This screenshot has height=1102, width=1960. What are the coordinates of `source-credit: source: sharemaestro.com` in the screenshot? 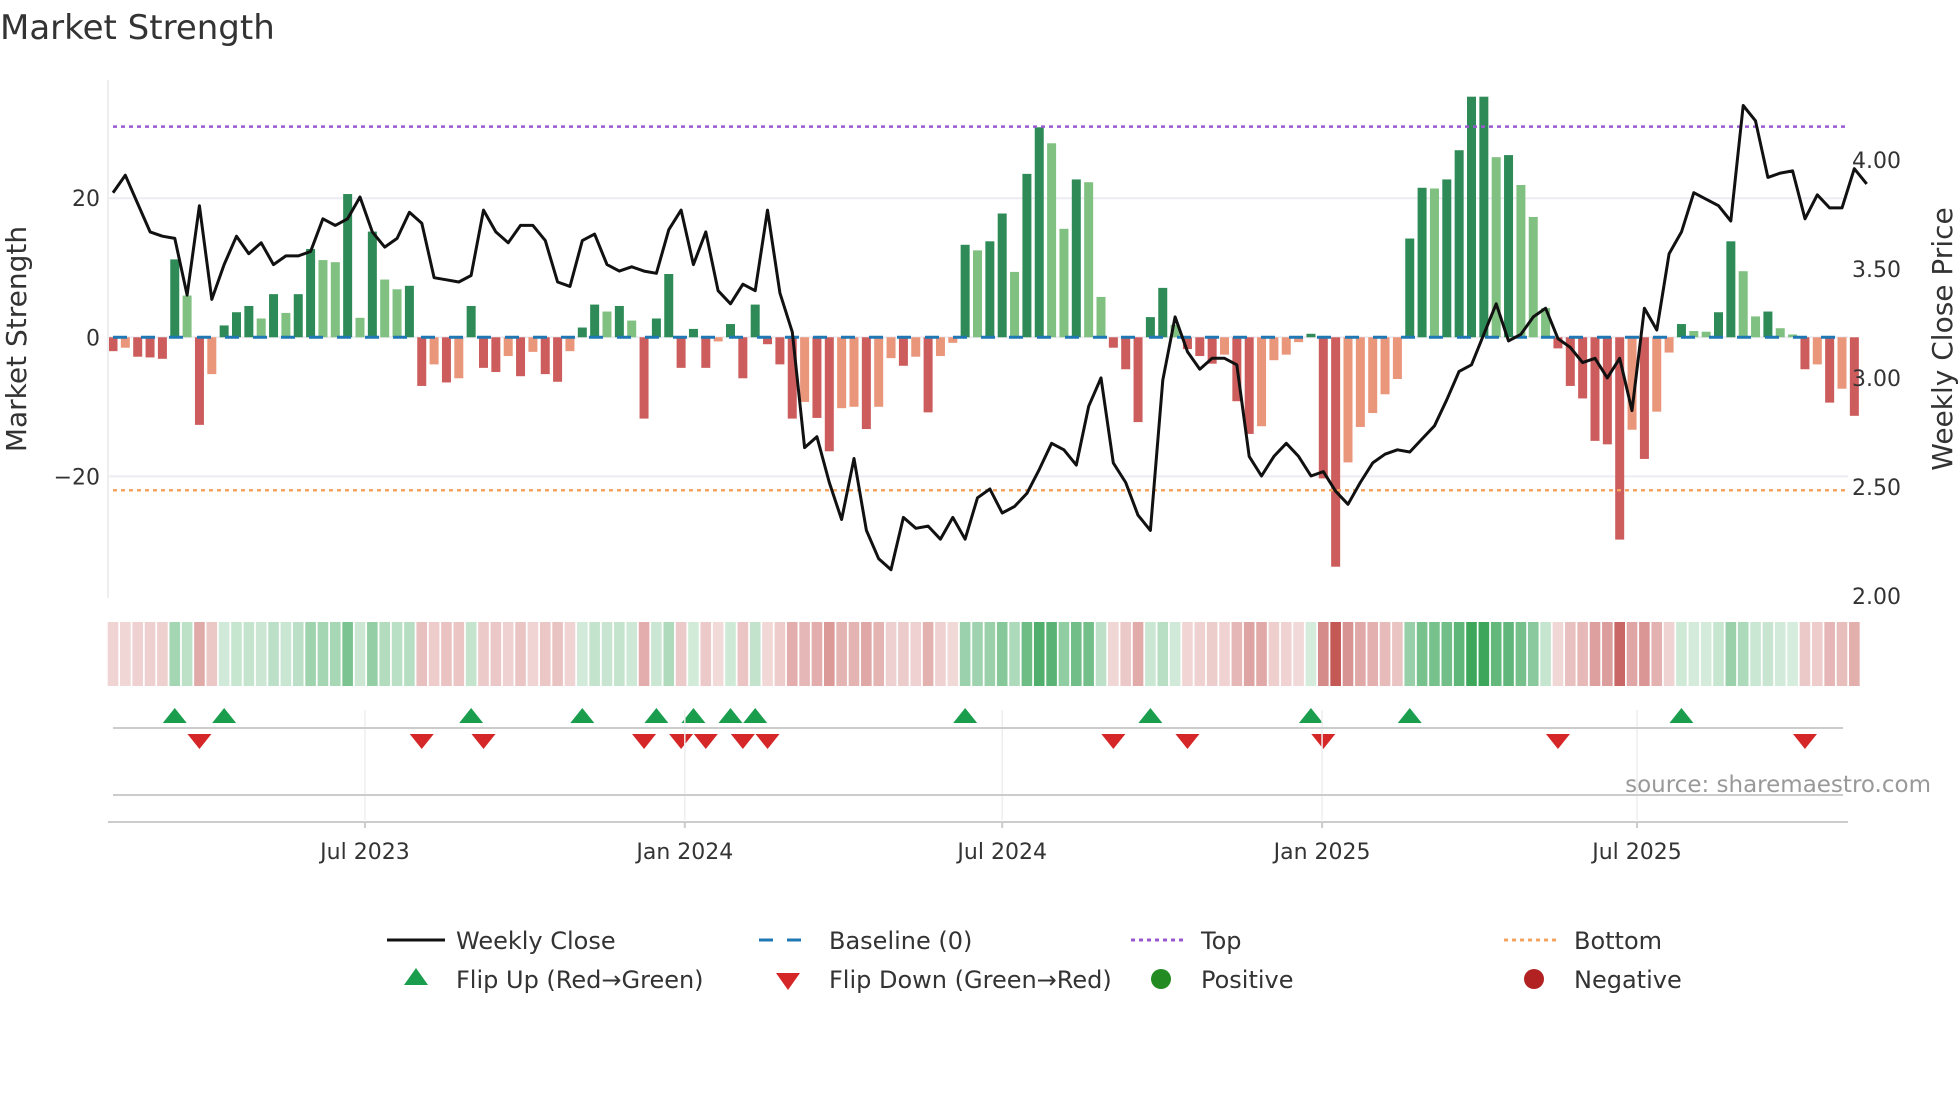 It's located at (1778, 785).